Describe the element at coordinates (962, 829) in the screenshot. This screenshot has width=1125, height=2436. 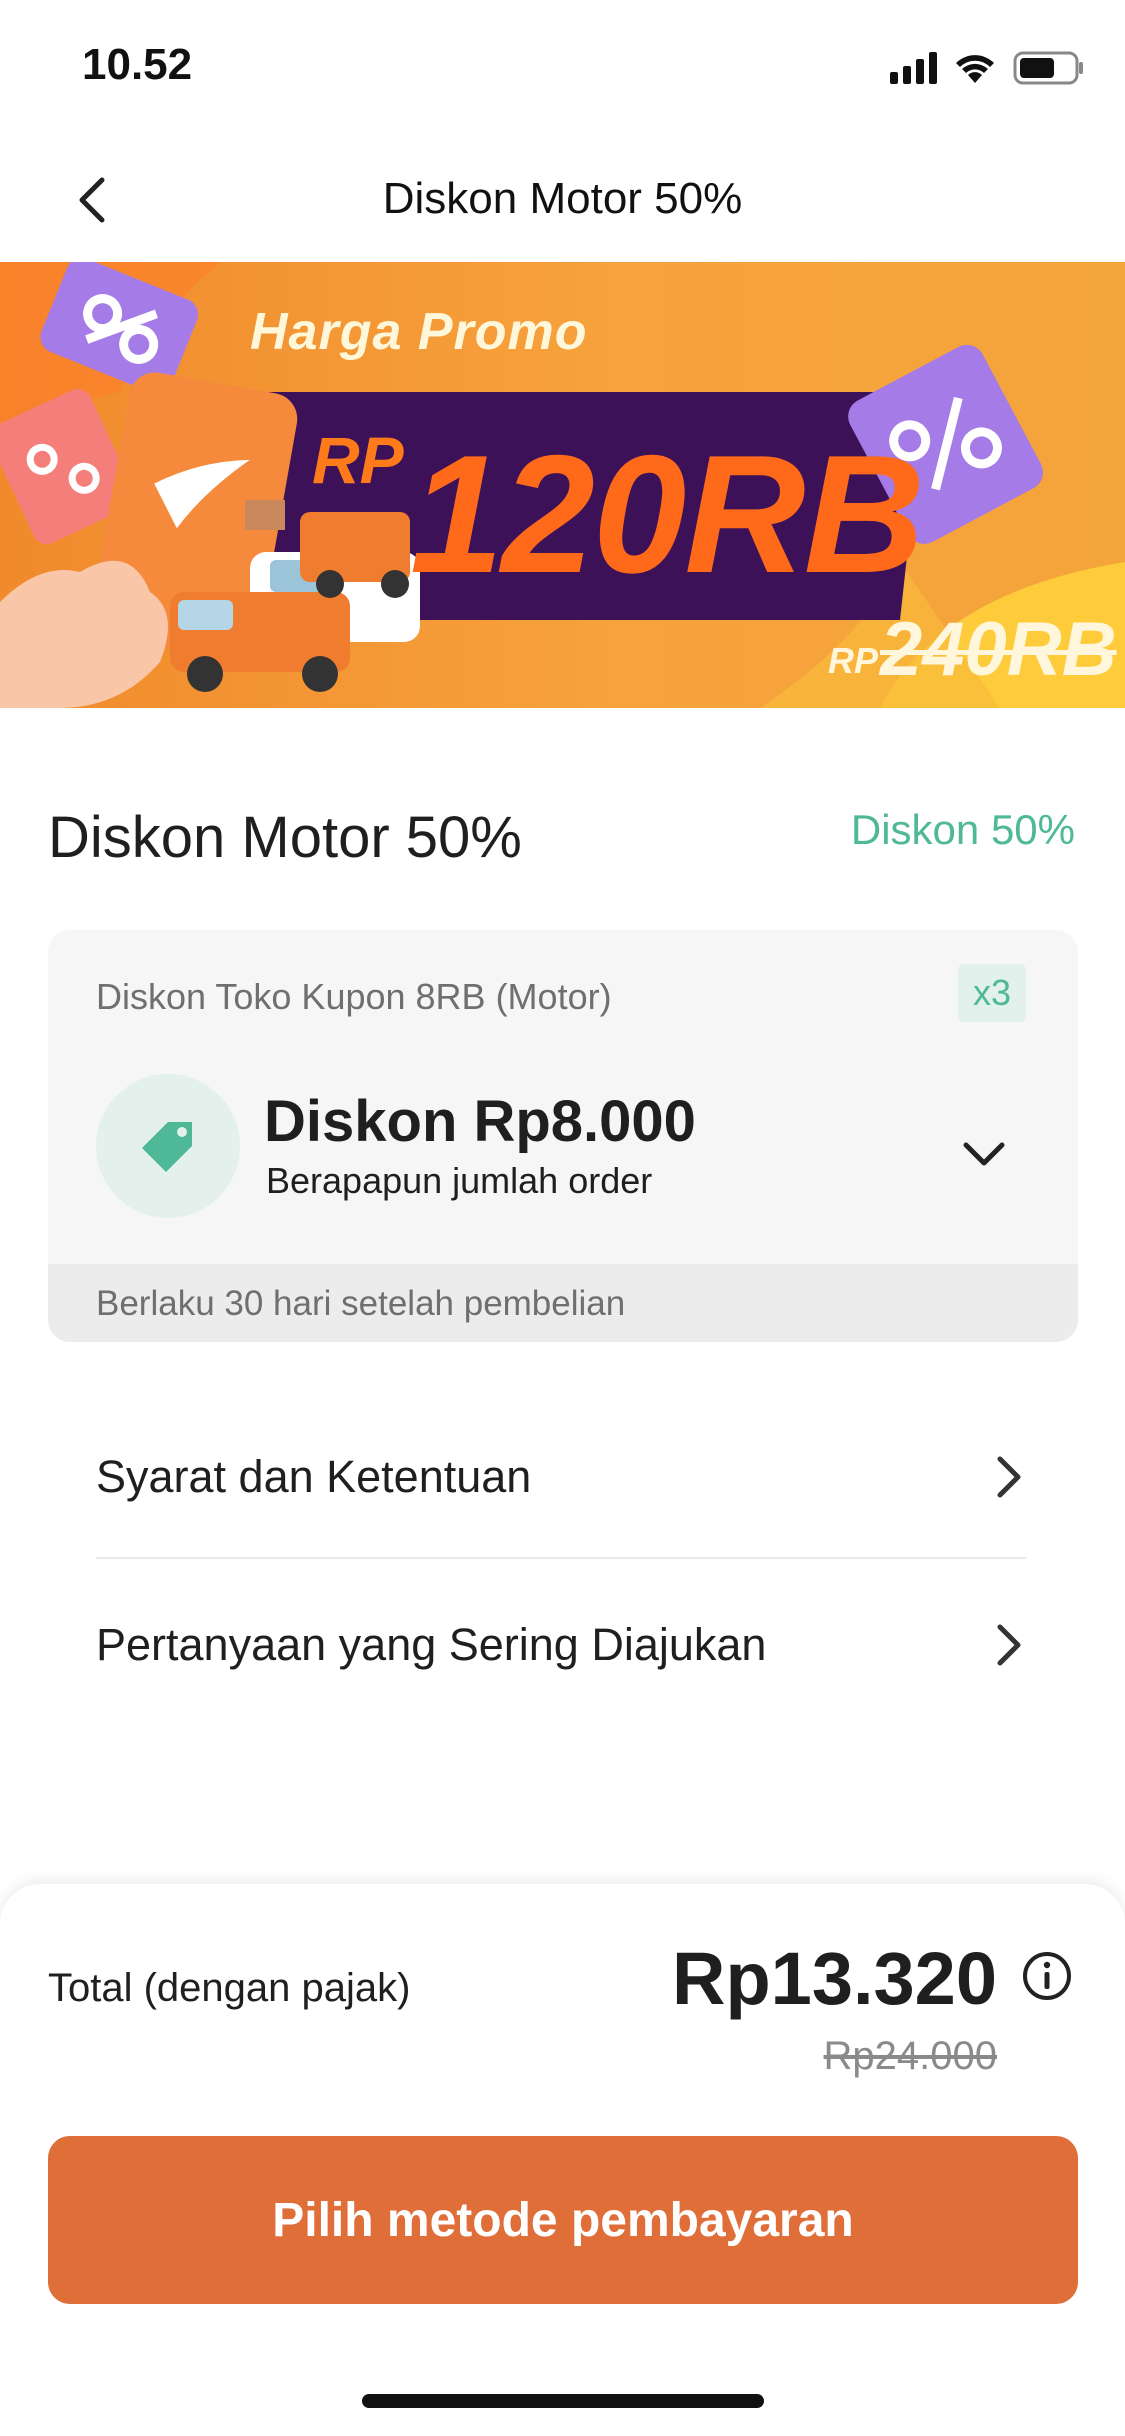
I see `discount-badge: Diskon 50%` at that location.